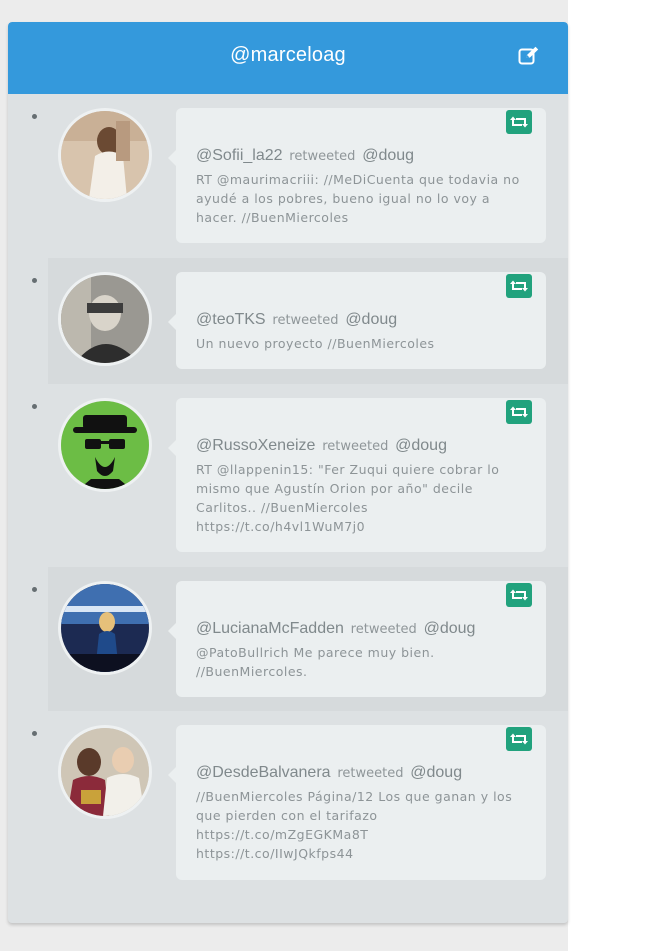 The height and width of the screenshot is (951, 650). I want to click on retweeter-username: @DesdeBalvanera, so click(263, 772).